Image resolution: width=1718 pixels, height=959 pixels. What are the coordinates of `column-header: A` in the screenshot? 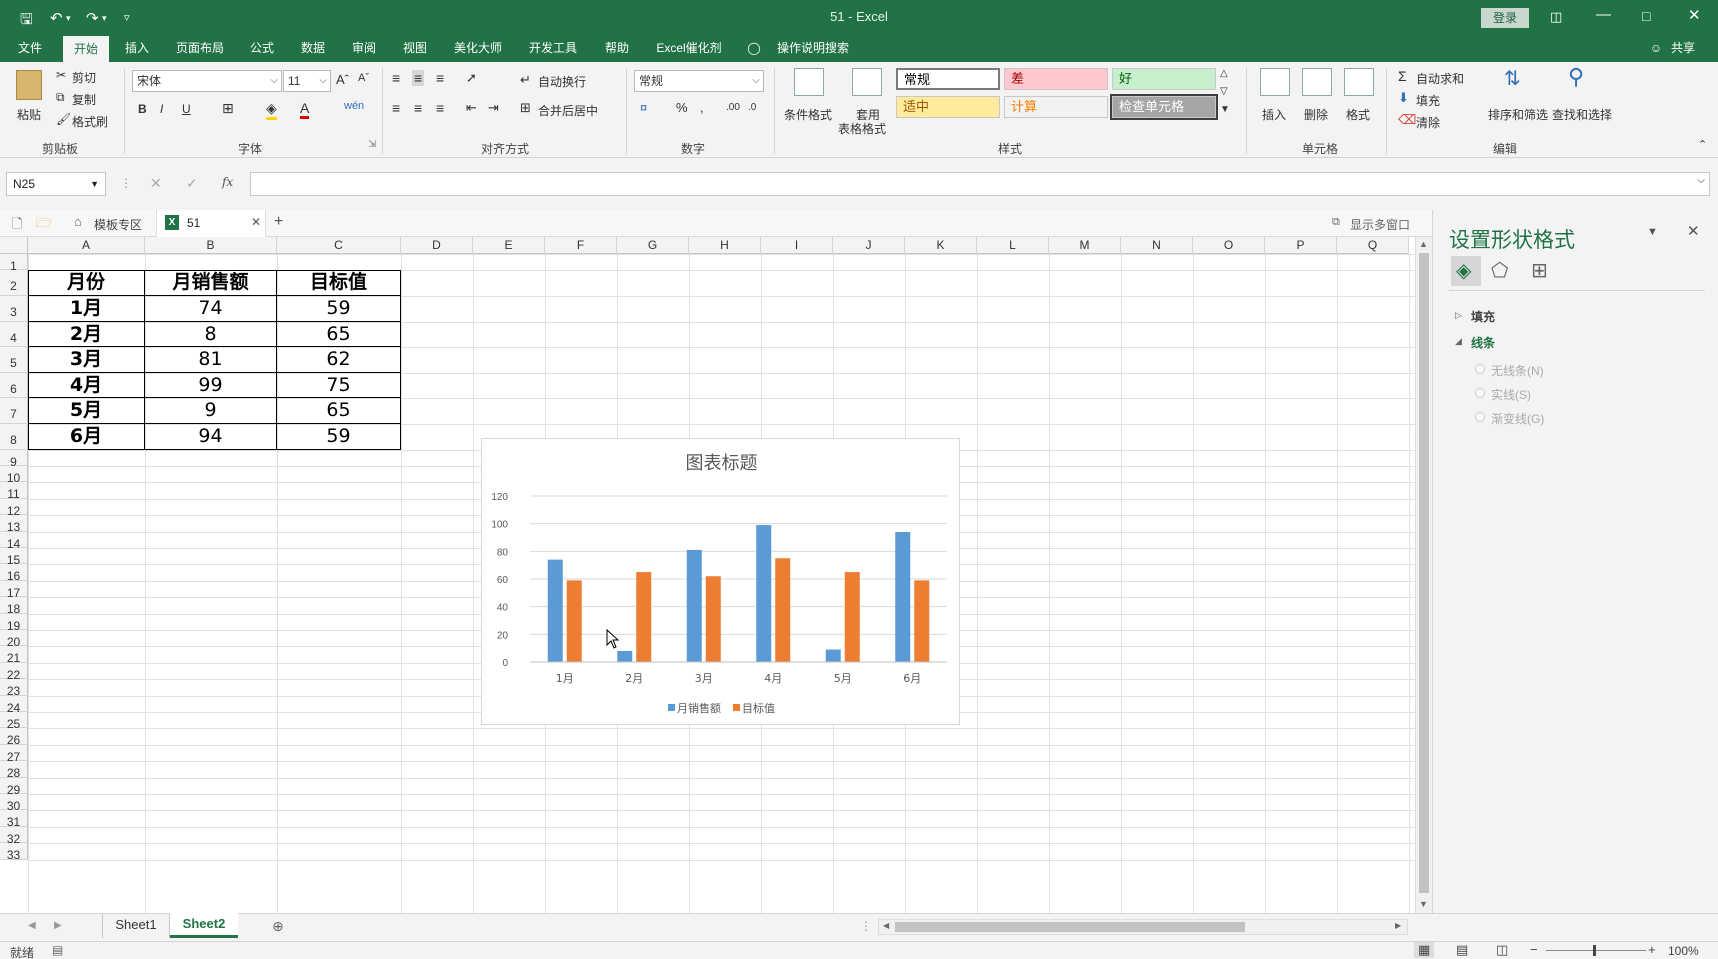 It's located at (86, 245).